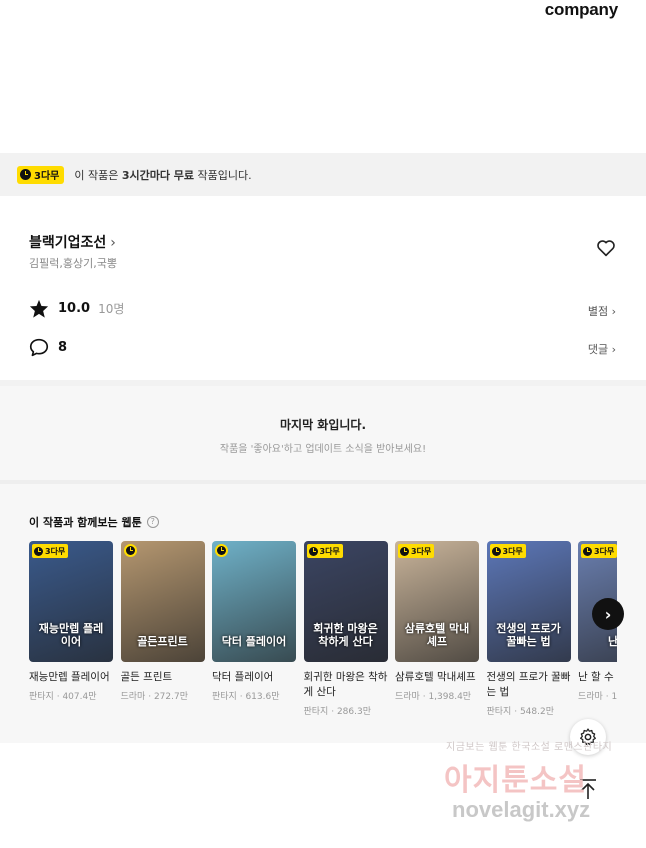 This screenshot has height=848, width=646. Describe the element at coordinates (581, 9) in the screenshot. I see `brand-logo: company` at that location.